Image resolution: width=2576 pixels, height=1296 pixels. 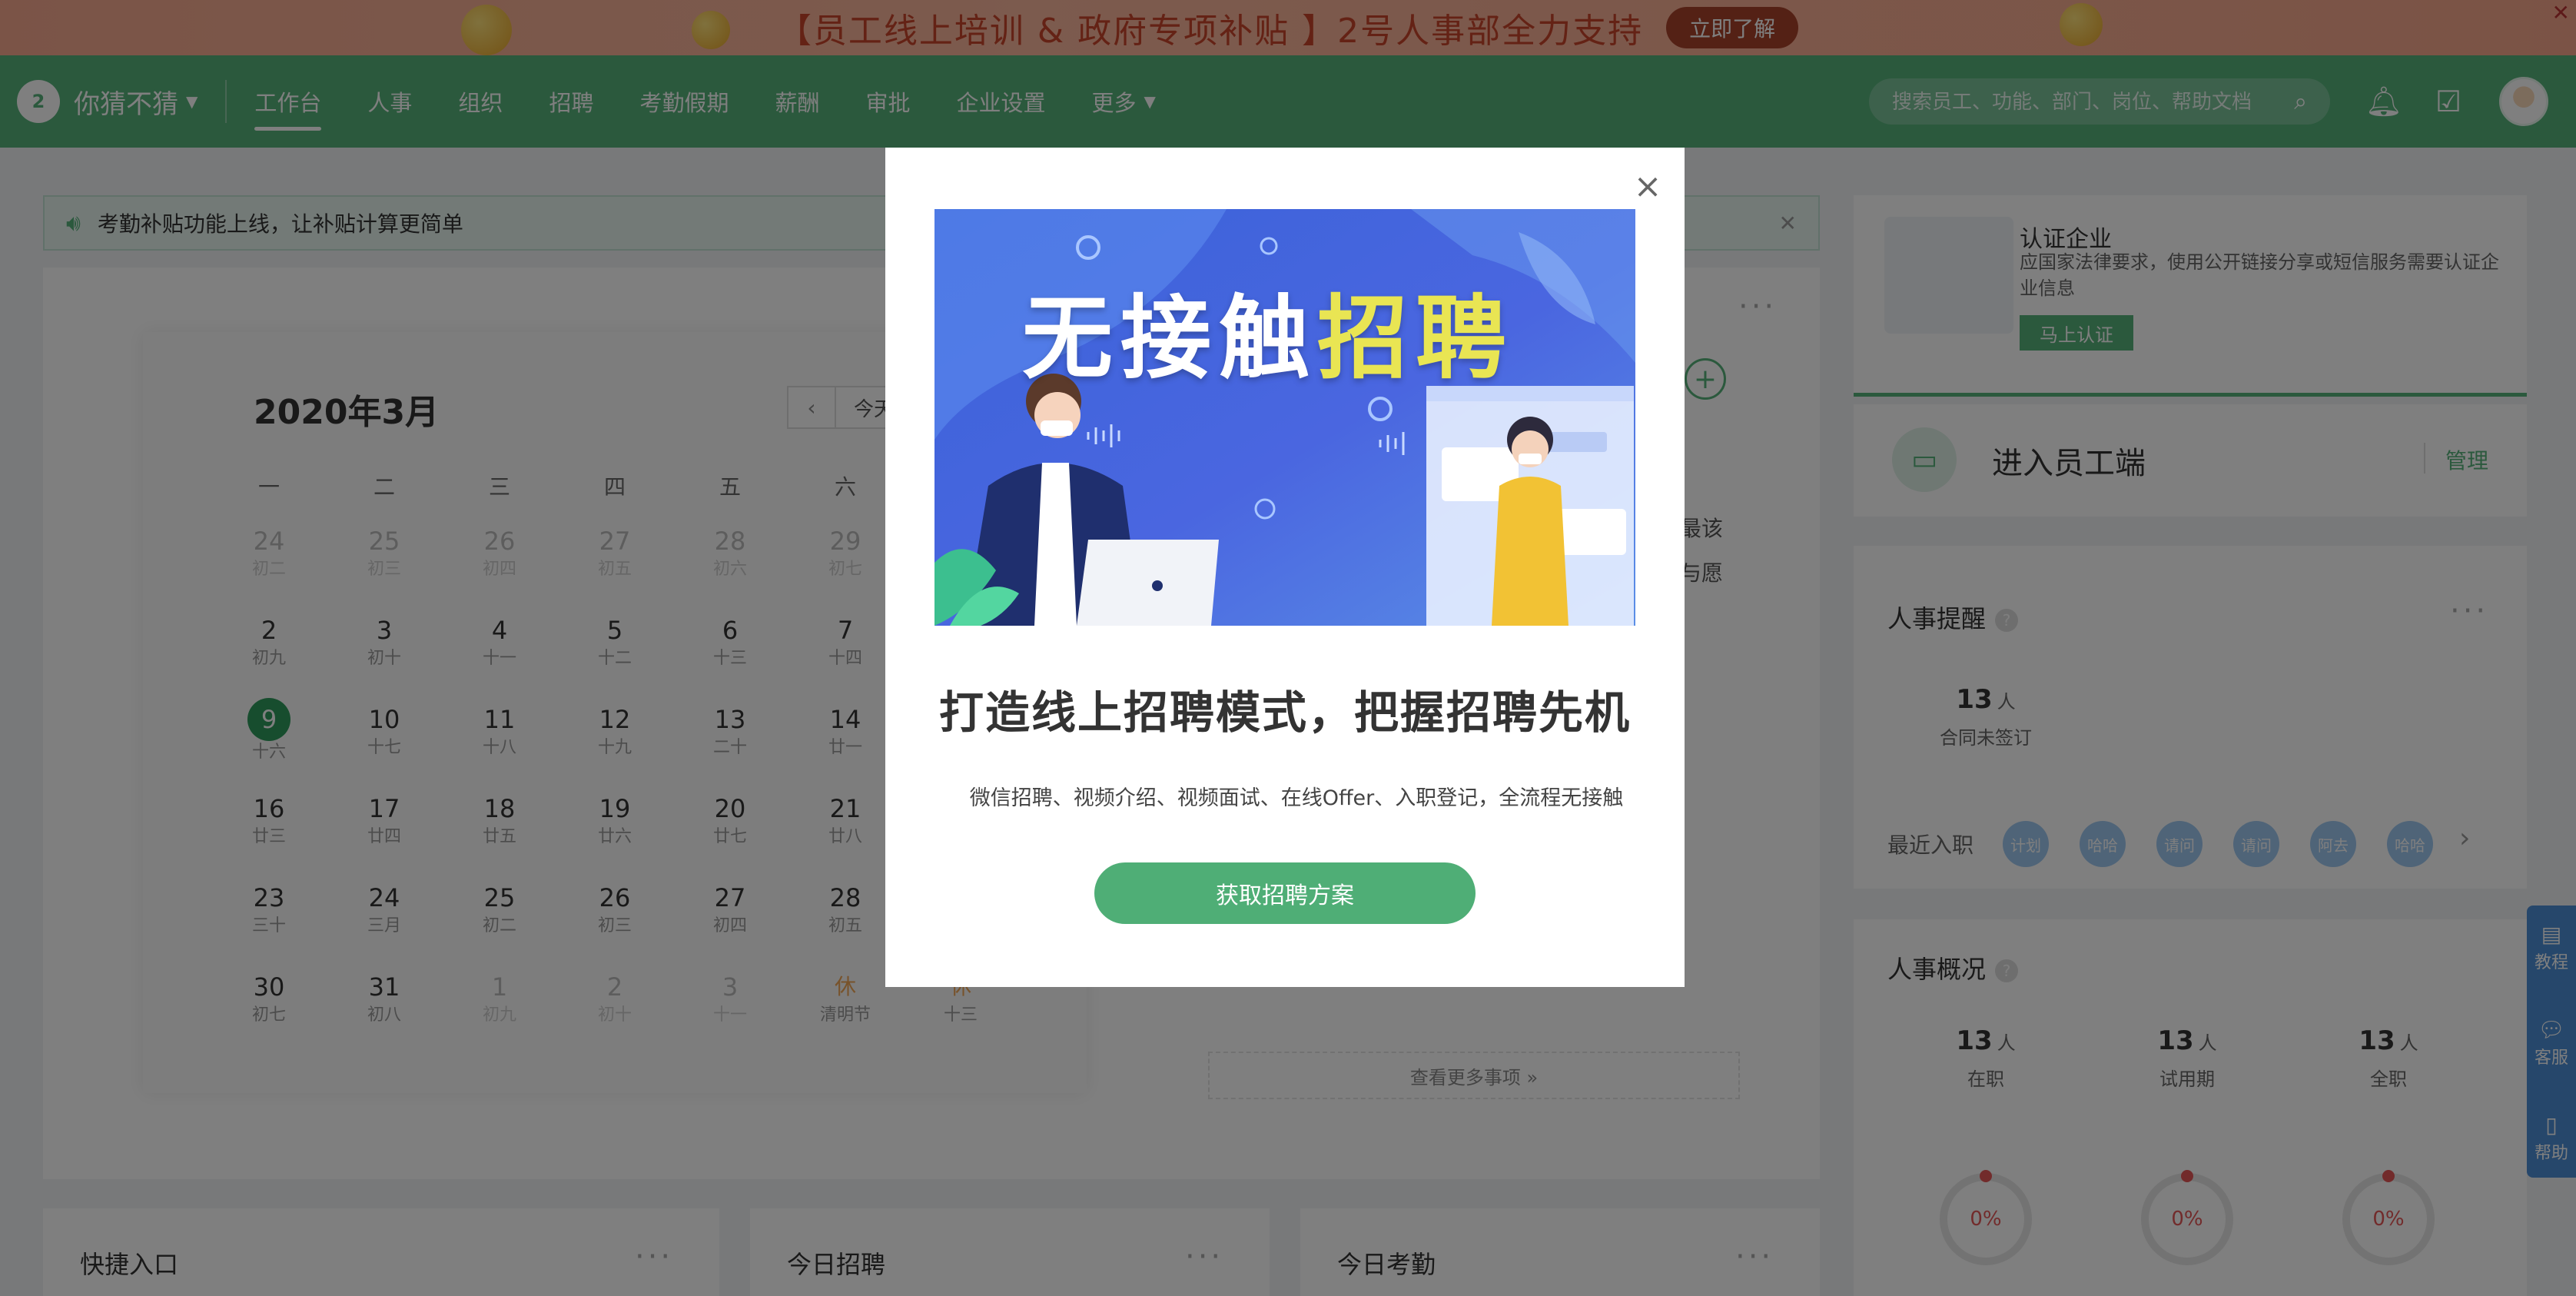 I want to click on hero-title-highlight: 招聘, so click(x=1416, y=338).